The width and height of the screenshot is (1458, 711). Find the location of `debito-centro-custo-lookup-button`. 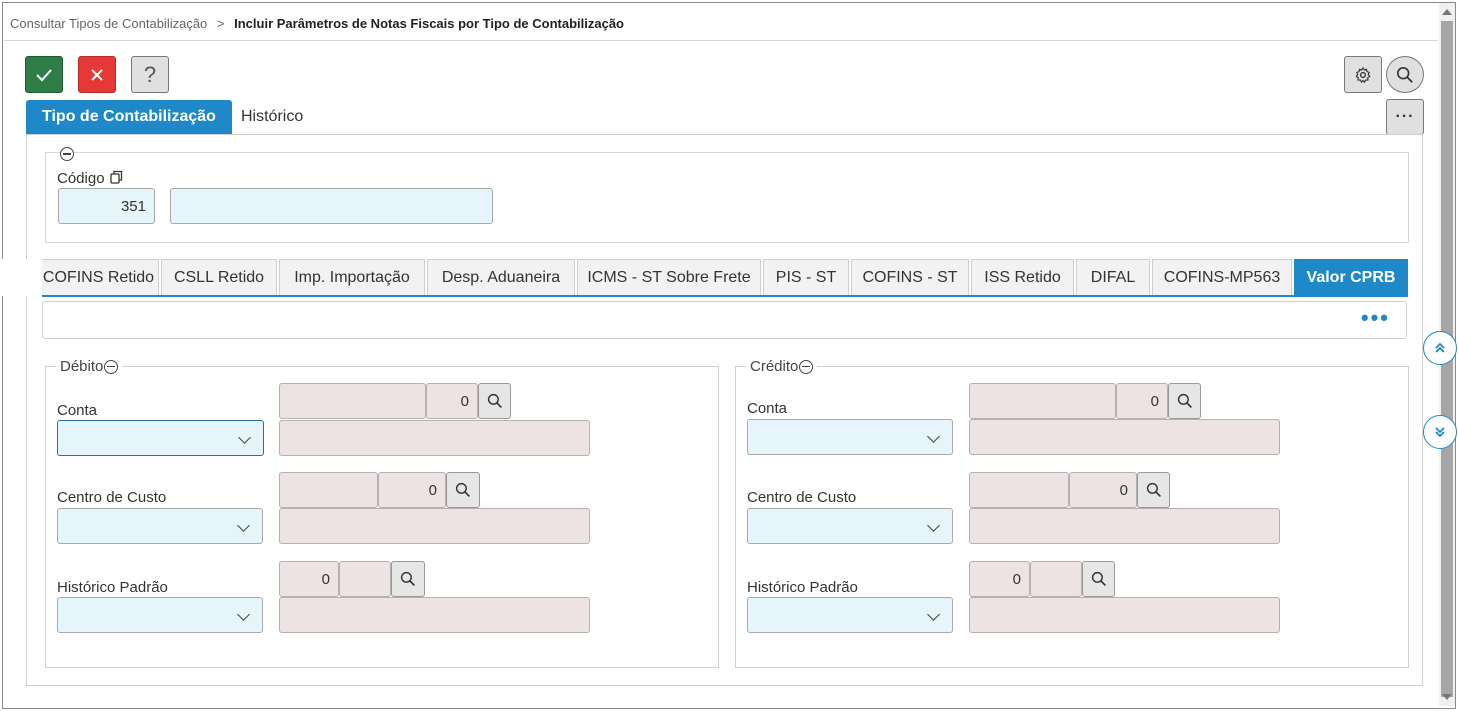

debito-centro-custo-lookup-button is located at coordinates (463, 490).